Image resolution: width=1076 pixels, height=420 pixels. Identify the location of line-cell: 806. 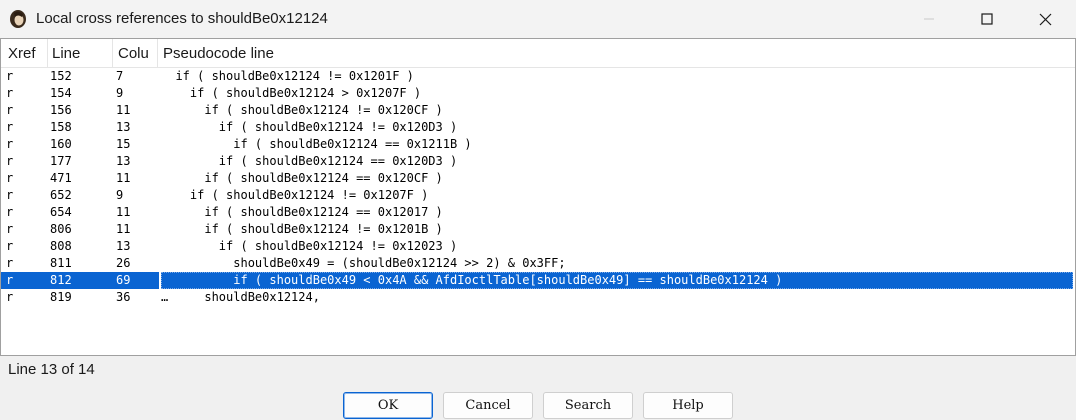
(61, 229).